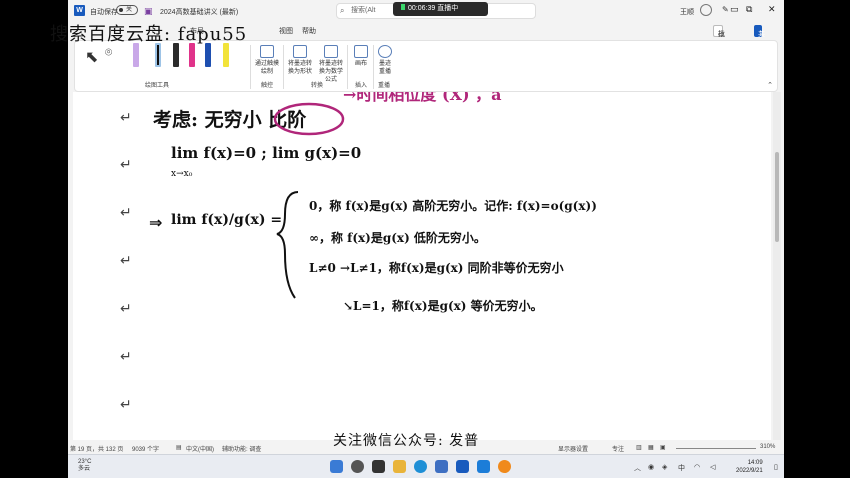  Describe the element at coordinates (759, 37) in the screenshot. I see `share-button: ⇪ 共享` at that location.